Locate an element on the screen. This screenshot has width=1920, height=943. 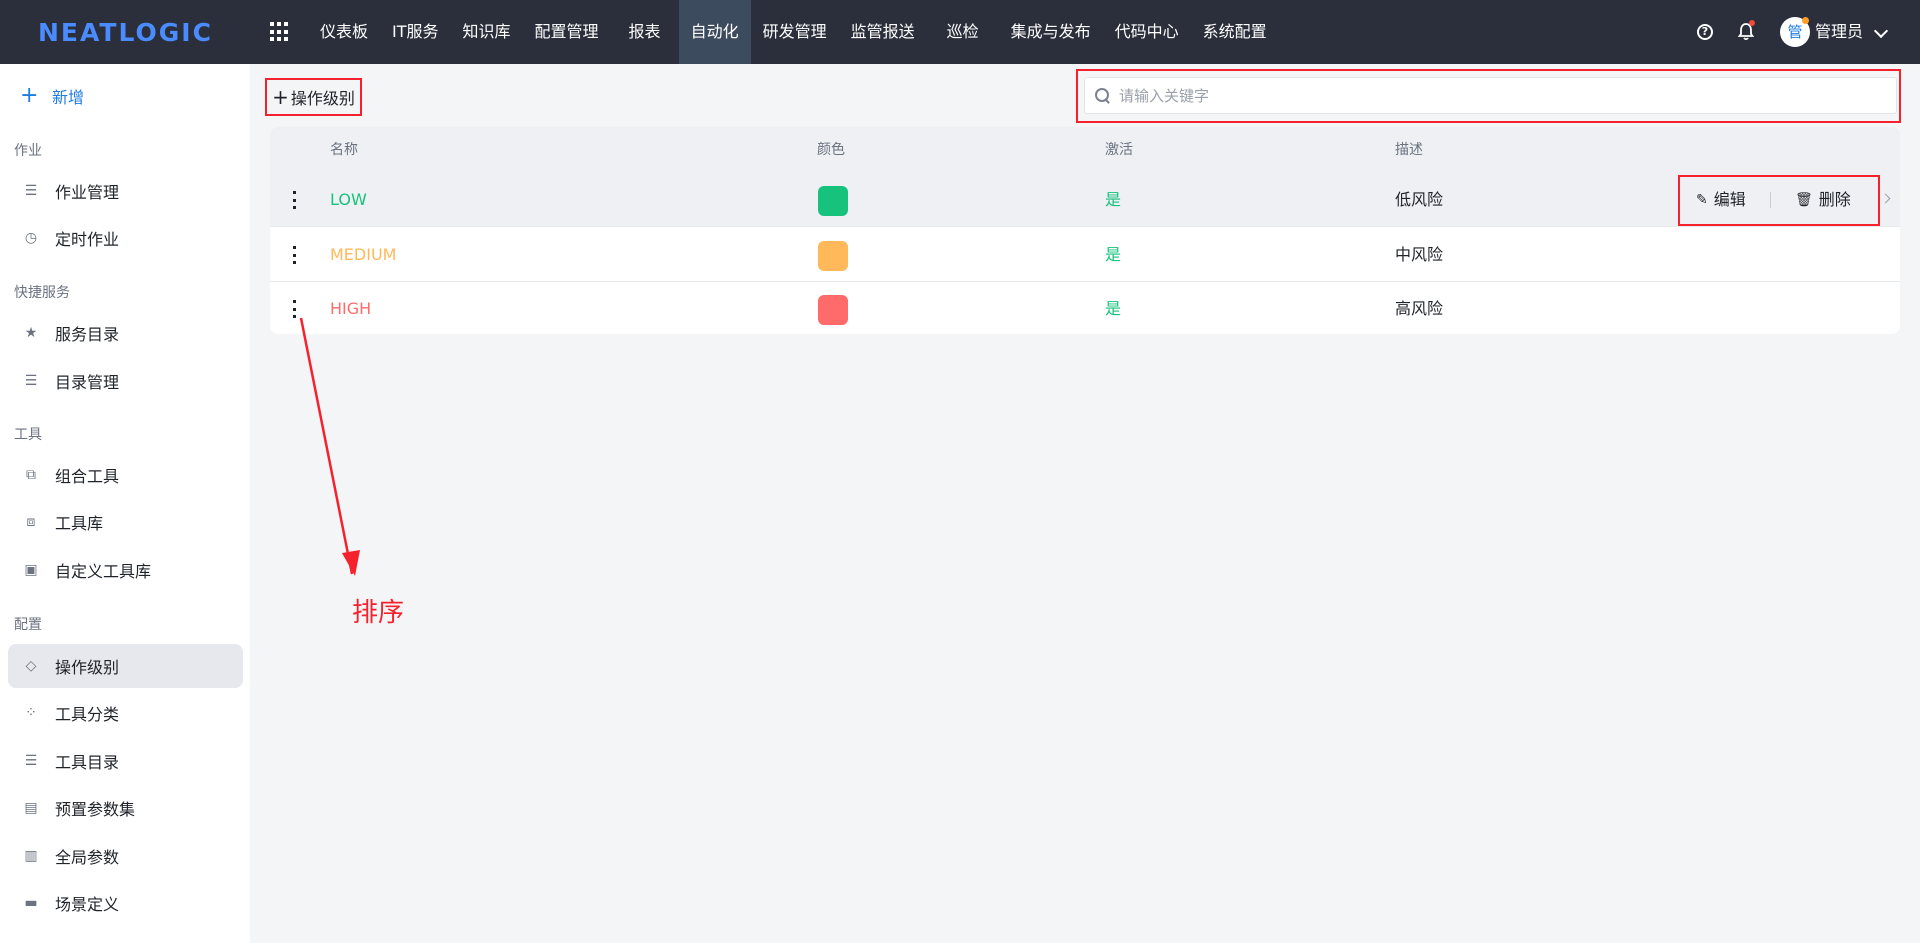
level-name: HIGH is located at coordinates (351, 308).